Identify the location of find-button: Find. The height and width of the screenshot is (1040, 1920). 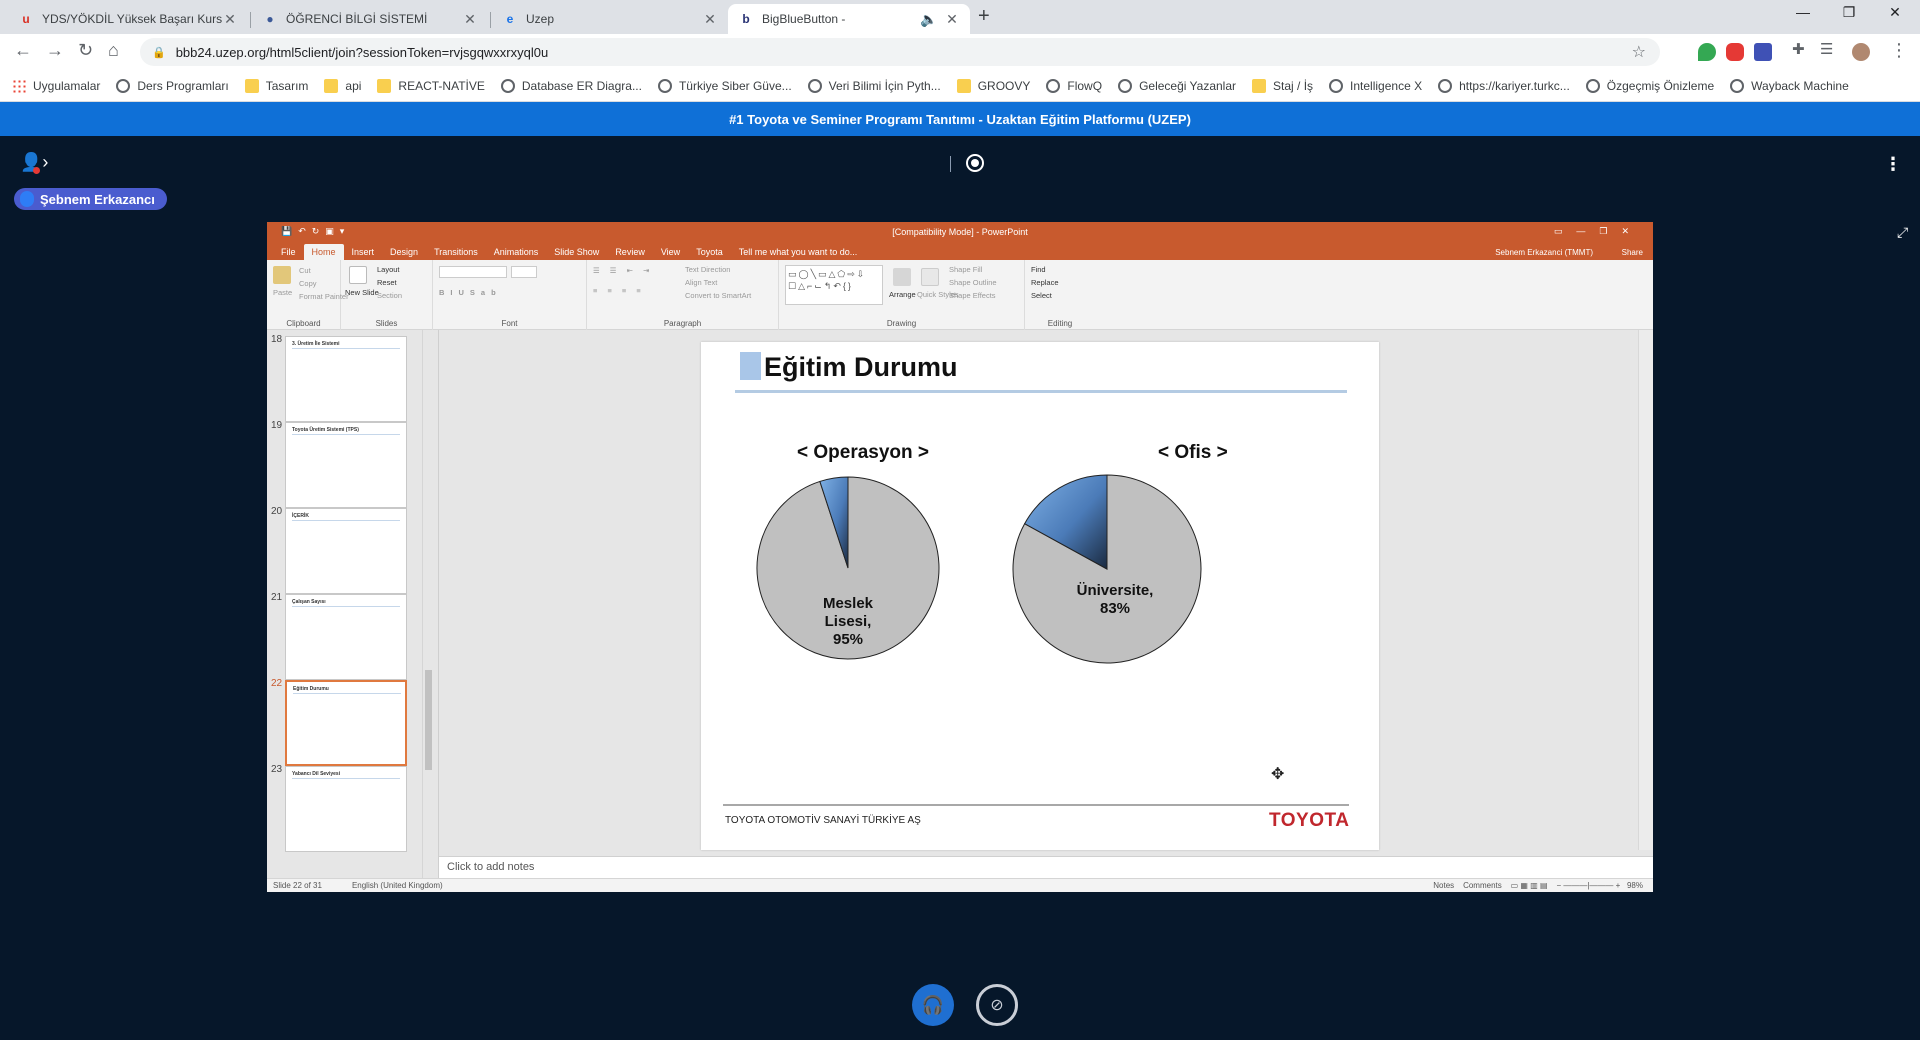
(1038, 269).